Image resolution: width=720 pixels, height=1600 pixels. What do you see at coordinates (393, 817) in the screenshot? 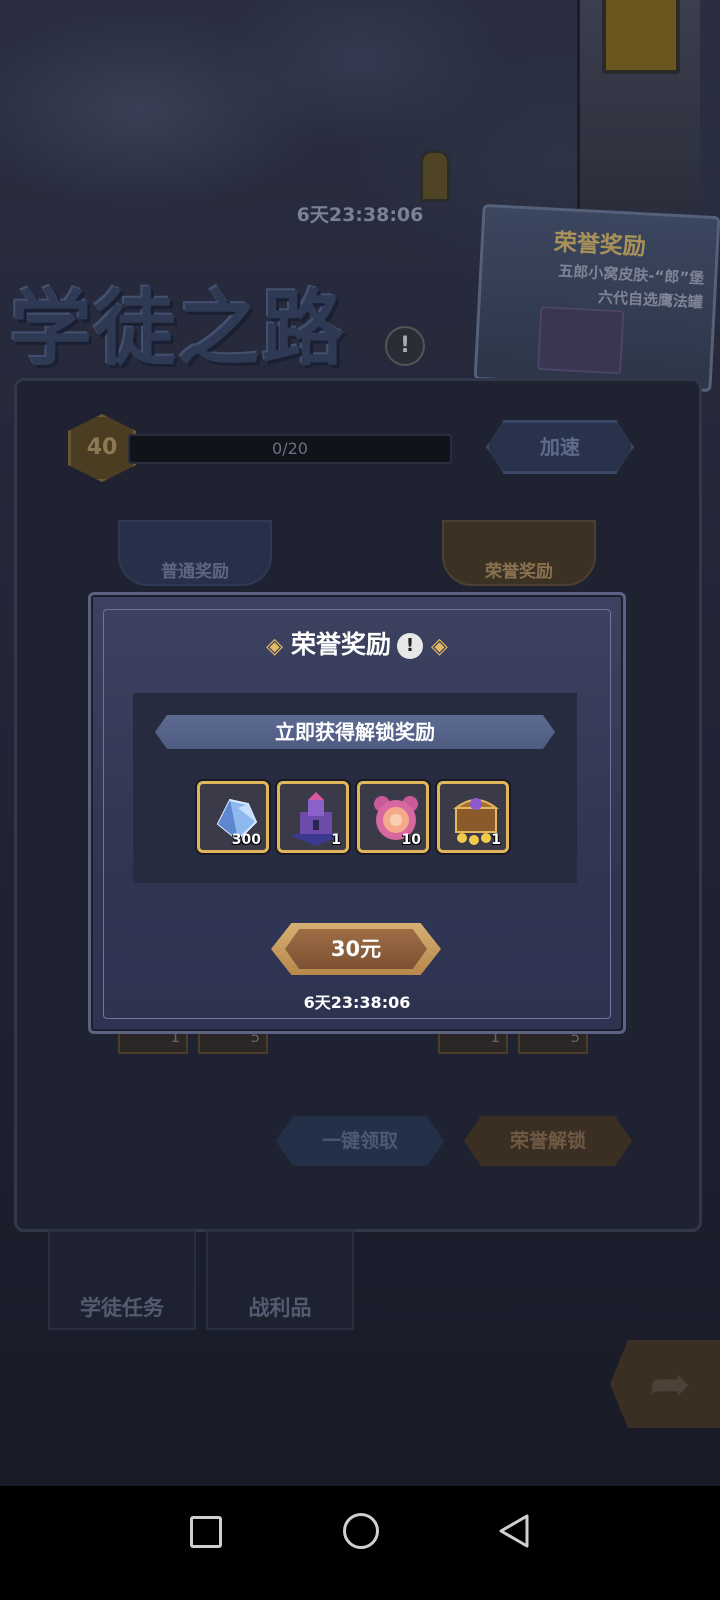
I see `pet-badge-item: 10` at bounding box center [393, 817].